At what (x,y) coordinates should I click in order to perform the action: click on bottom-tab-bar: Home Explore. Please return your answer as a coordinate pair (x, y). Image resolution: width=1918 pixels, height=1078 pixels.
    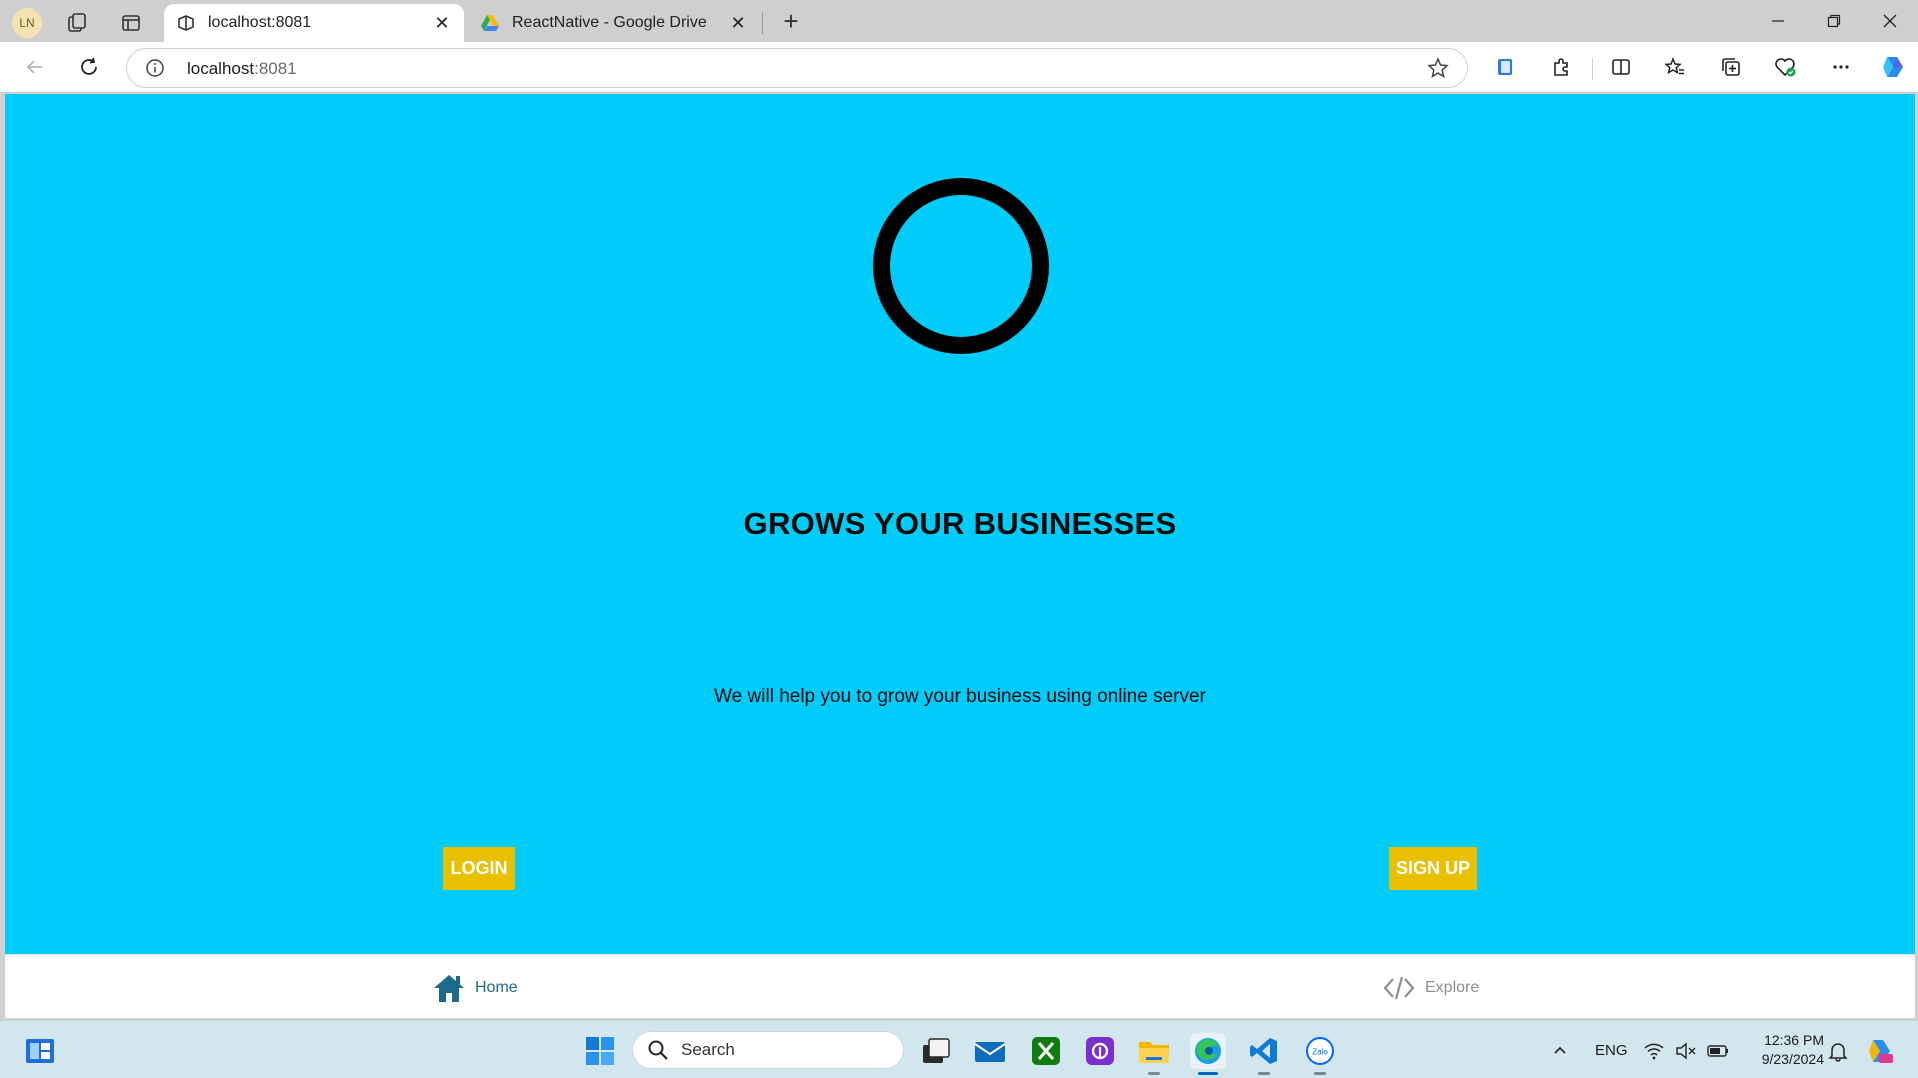
    Looking at the image, I should click on (960, 986).